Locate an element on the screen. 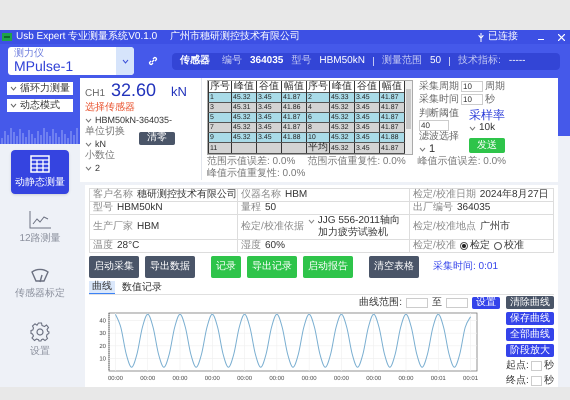 The height and width of the screenshot is (400, 570). input-field: 40 is located at coordinates (434, 125).